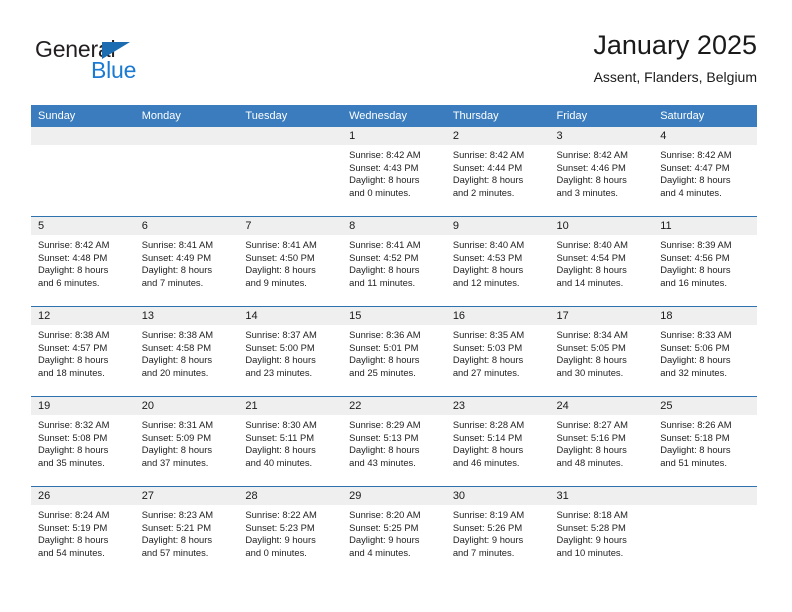 Image resolution: width=792 pixels, height=612 pixels. What do you see at coordinates (705, 226) in the screenshot?
I see `day-number: 11` at bounding box center [705, 226].